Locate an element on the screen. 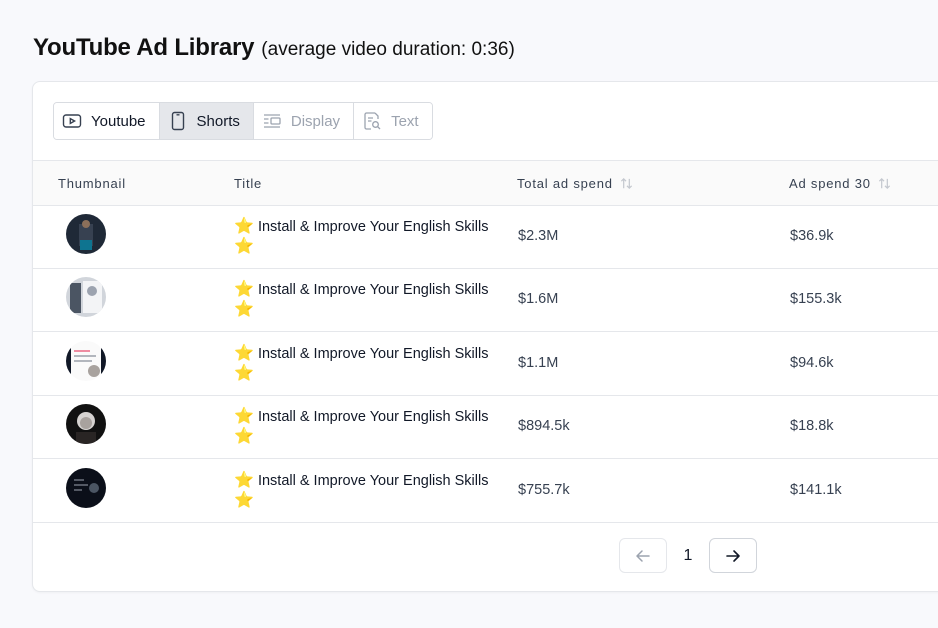 This screenshot has height=628, width=938. format-tabs: Youtube Shorts Display Text is located at coordinates (243, 121).